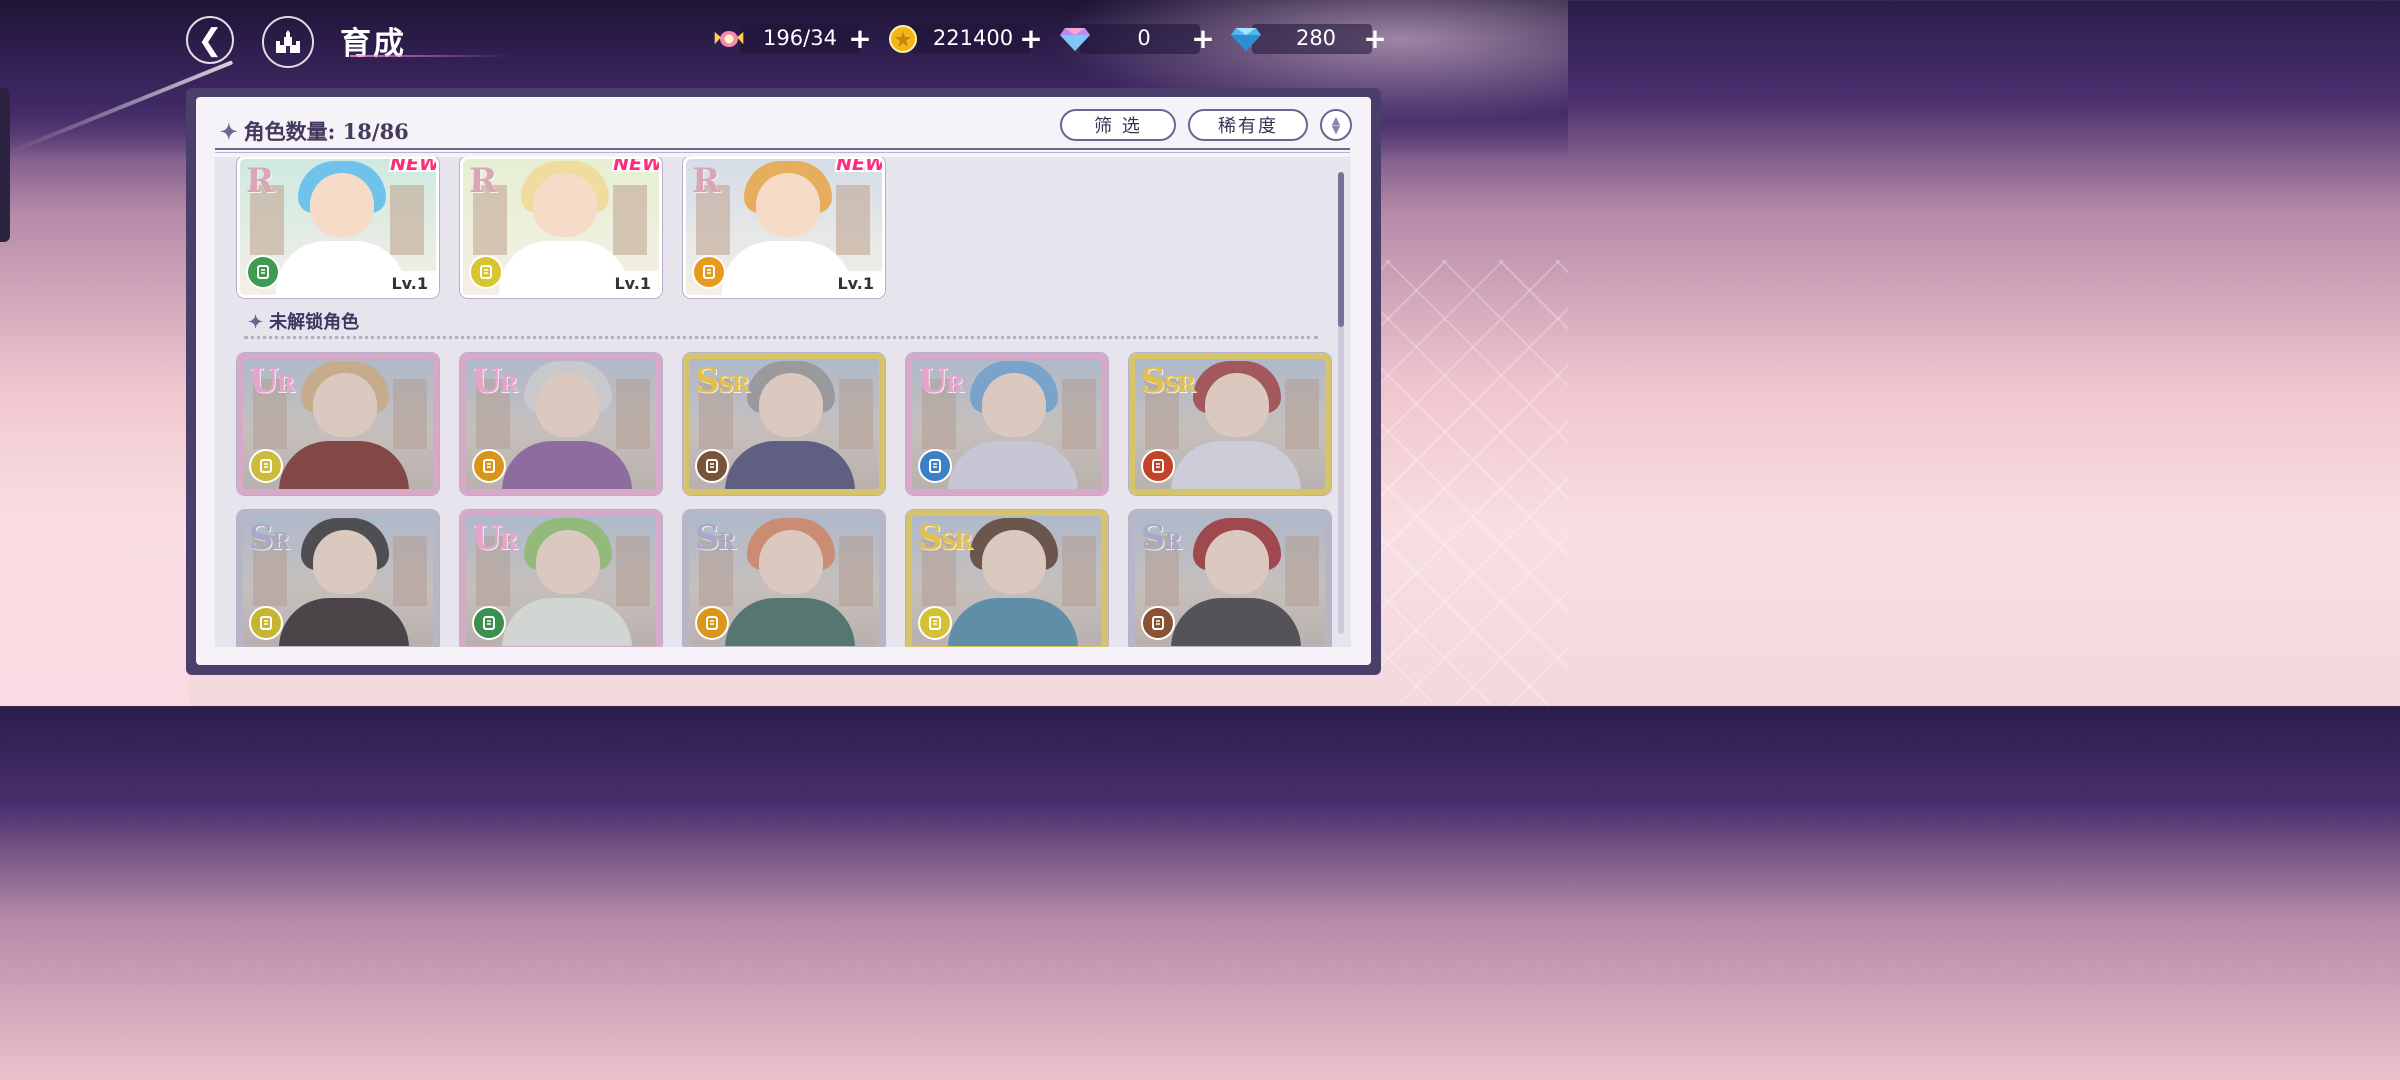 This screenshot has height=1080, width=2400. Describe the element at coordinates (1031, 39) in the screenshot. I see `add-gold-button: +` at that location.